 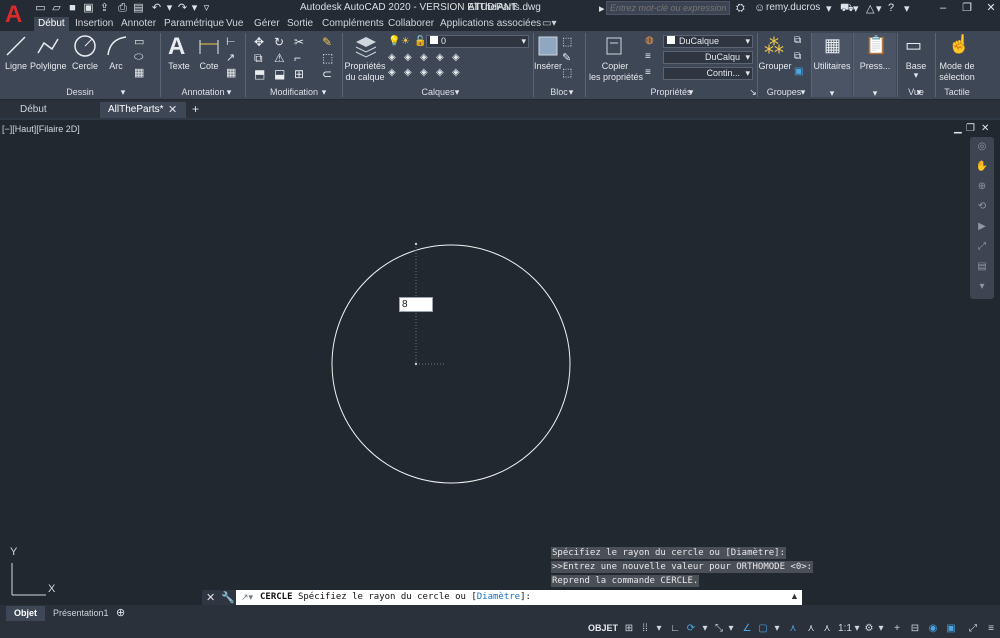 What do you see at coordinates (856, 8) in the screenshot?
I see `cart-dropdown-icon: ▾` at bounding box center [856, 8].